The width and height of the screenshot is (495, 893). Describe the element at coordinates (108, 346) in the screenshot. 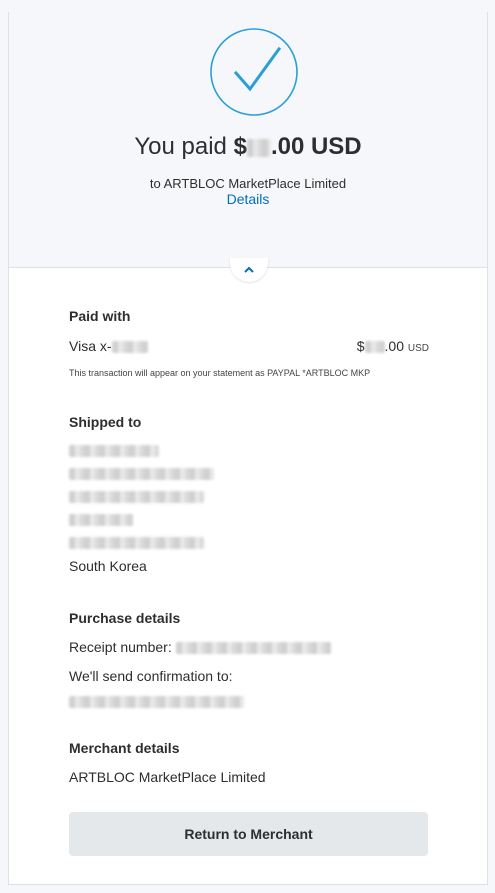

I see `payment-method: Visa x-` at that location.